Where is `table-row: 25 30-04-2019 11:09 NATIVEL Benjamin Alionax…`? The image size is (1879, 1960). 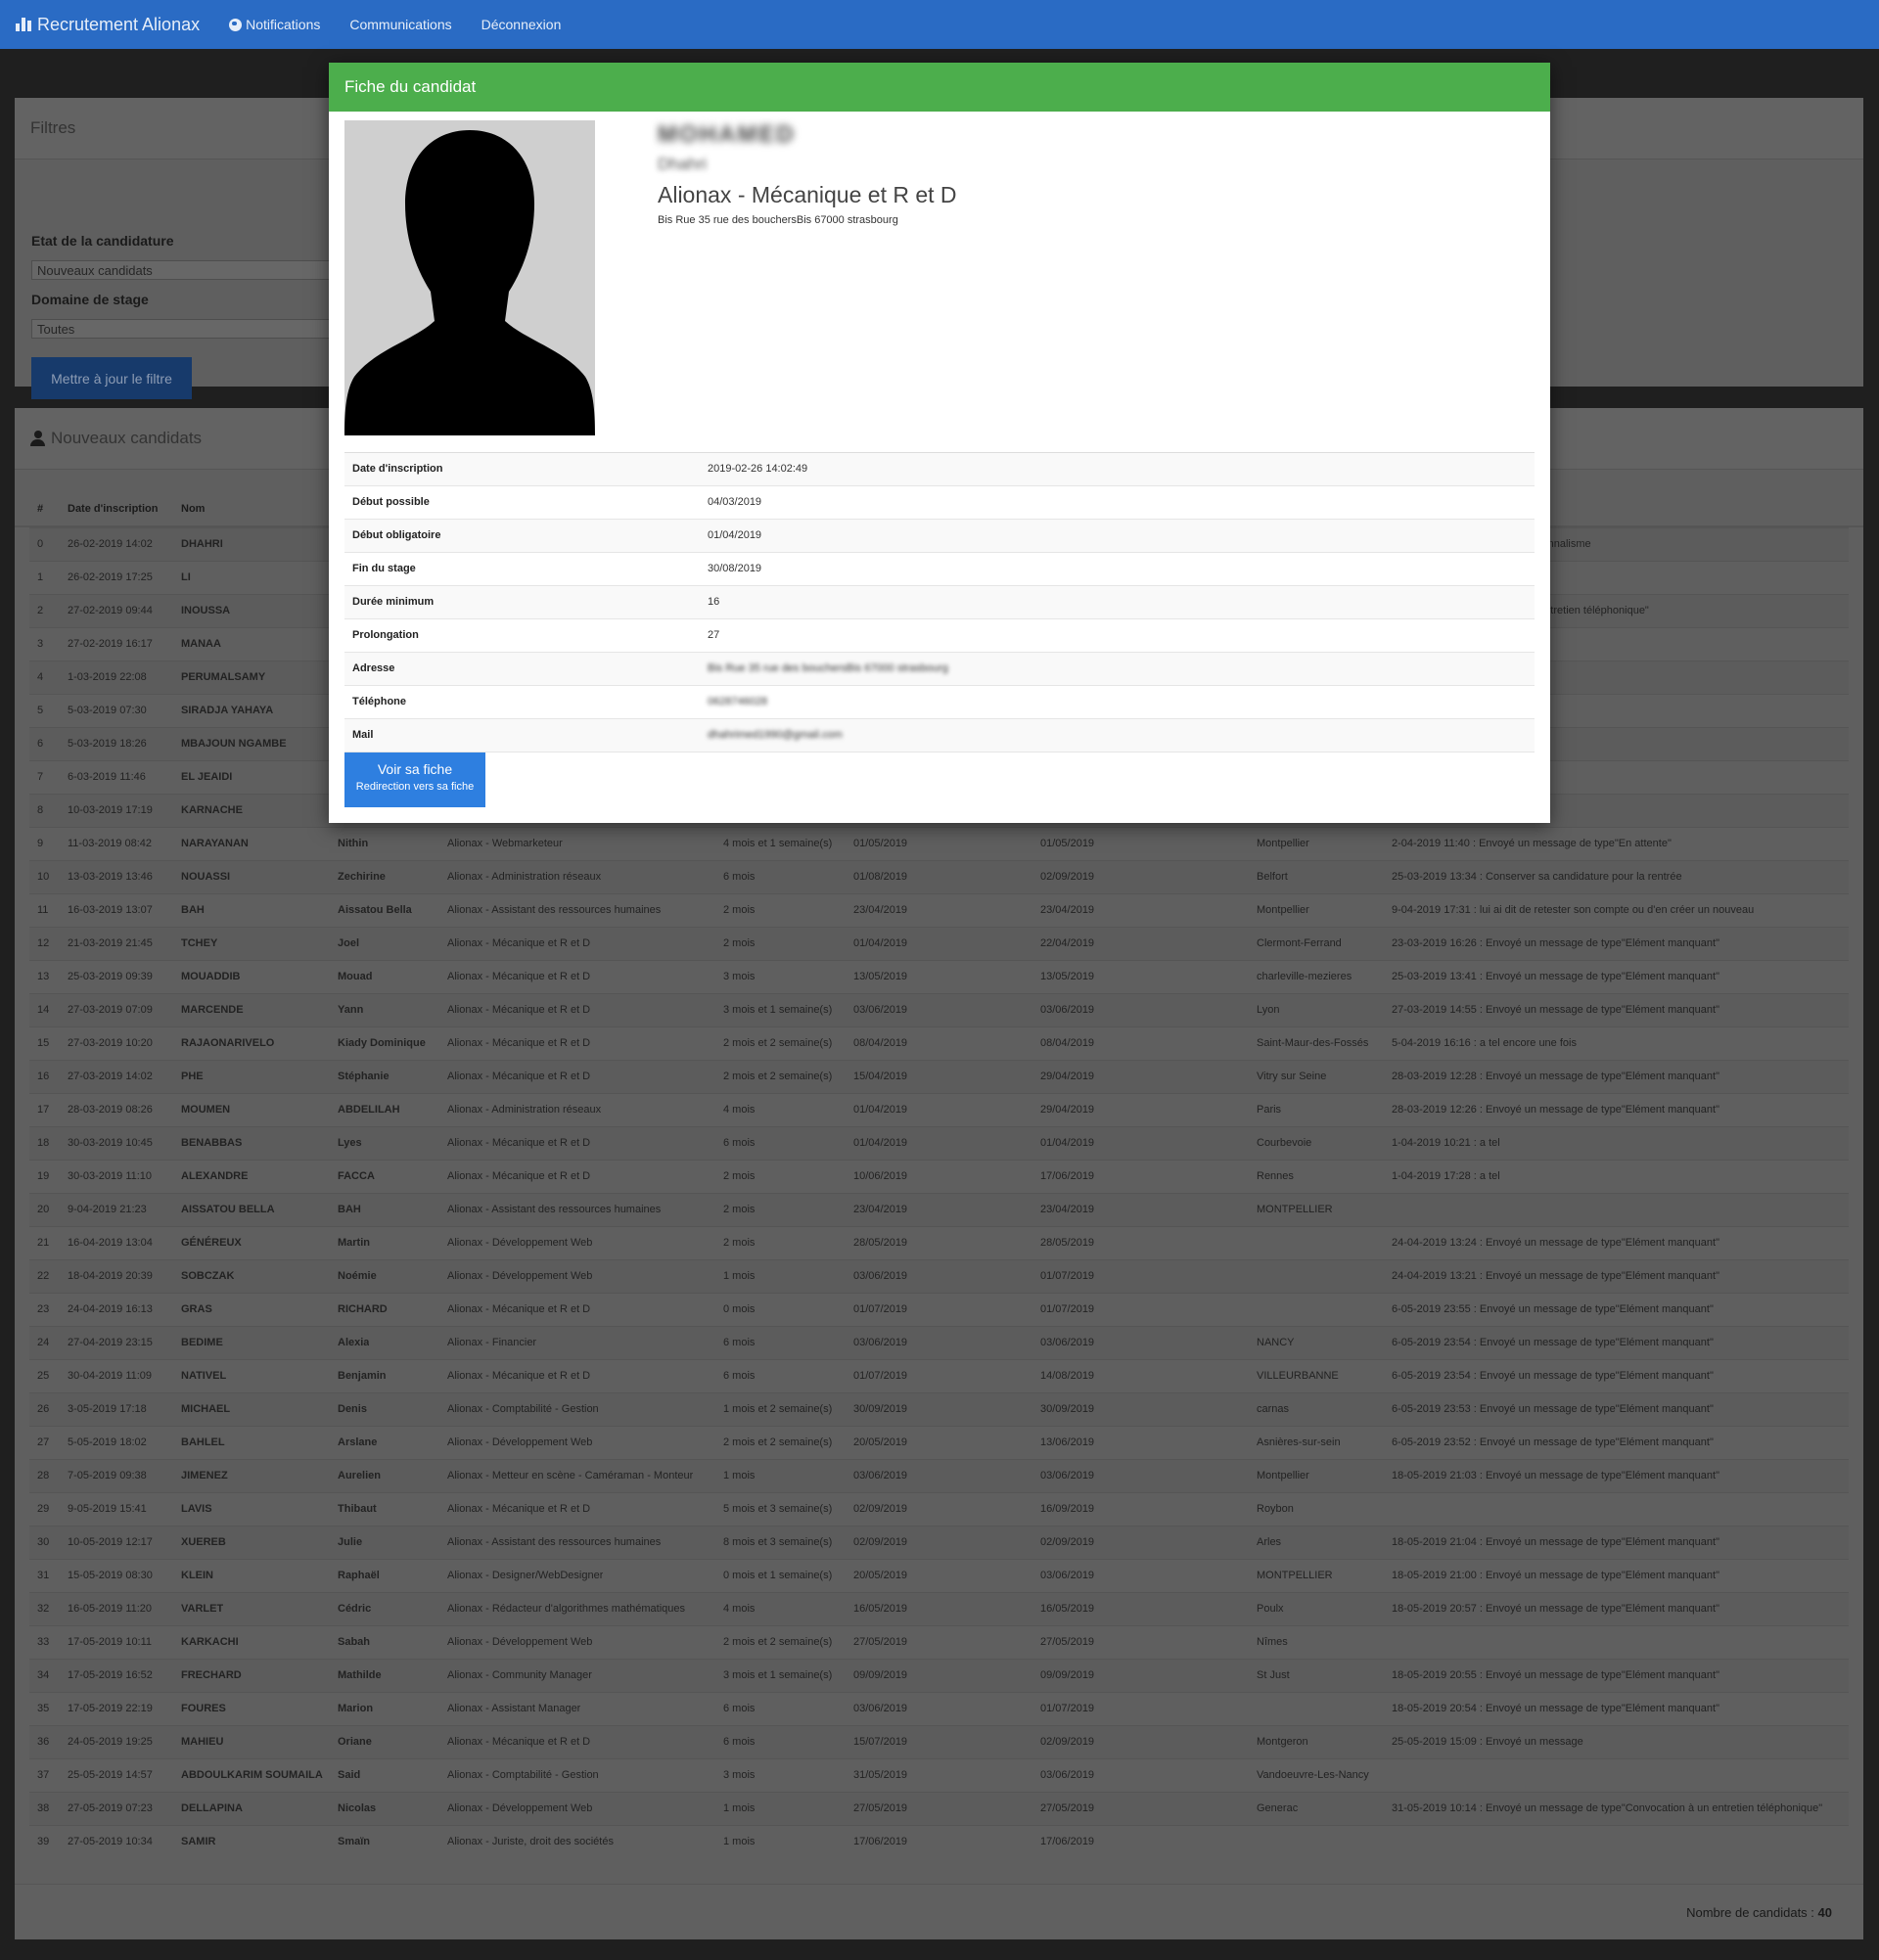
table-row: 25 30-04-2019 11:09 NATIVEL Benjamin Alionax… is located at coordinates (939, 1375).